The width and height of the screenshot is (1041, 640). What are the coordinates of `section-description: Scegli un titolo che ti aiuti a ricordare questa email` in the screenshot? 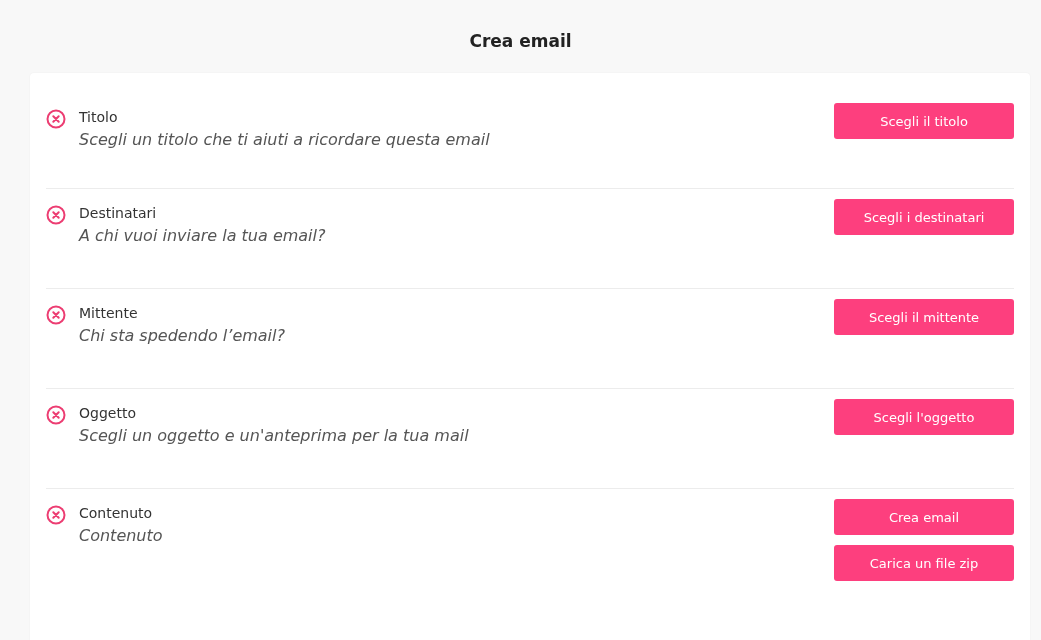 It's located at (284, 139).